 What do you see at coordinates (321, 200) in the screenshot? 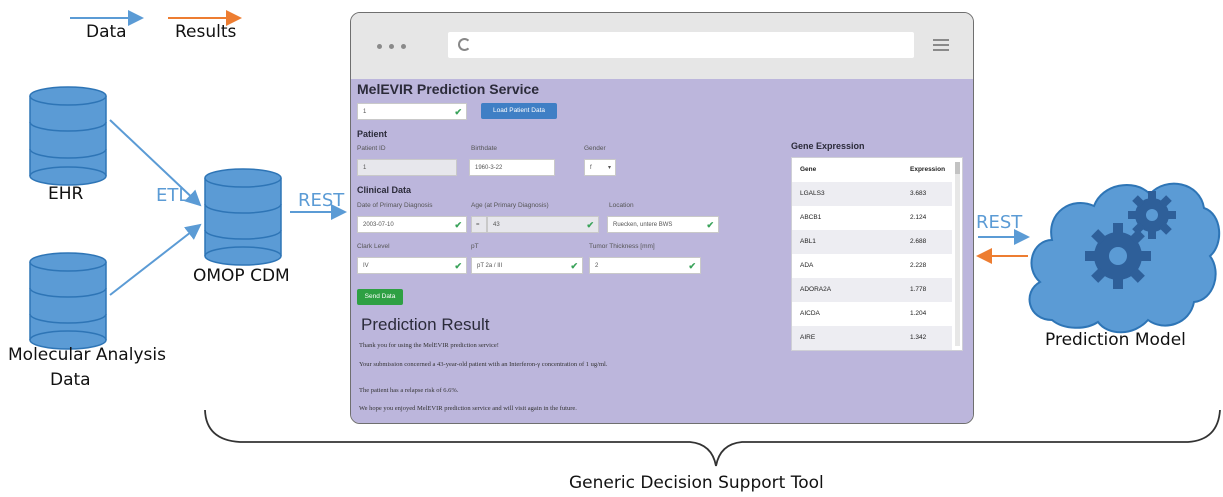
I see `rest-left-label: REST` at bounding box center [321, 200].